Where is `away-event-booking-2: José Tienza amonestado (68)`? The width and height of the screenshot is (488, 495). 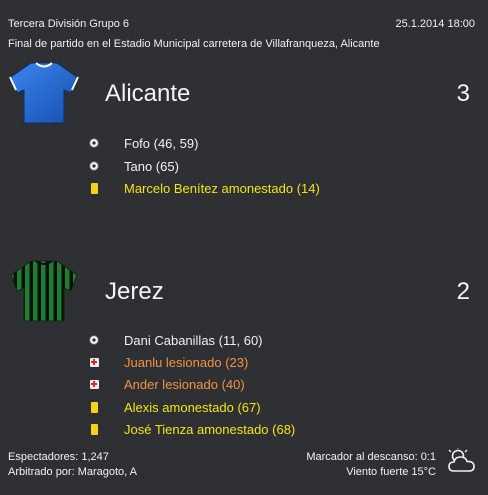
away-event-booking-2: José Tienza amonestado (68) is located at coordinates (191, 429).